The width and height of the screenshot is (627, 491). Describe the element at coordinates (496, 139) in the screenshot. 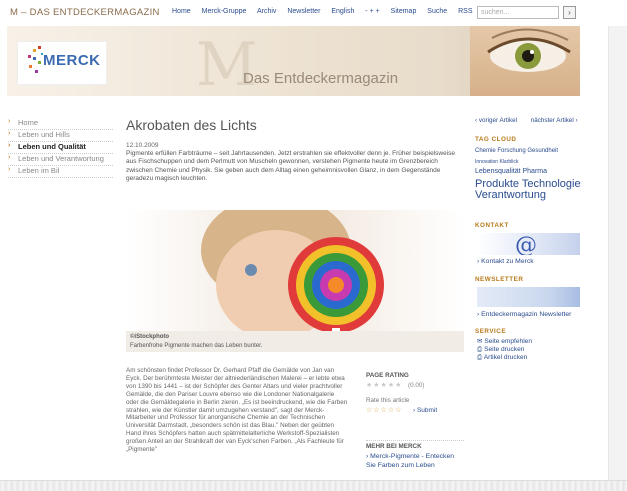

I see `tag-cloud-heading: TAG CLOUD` at that location.